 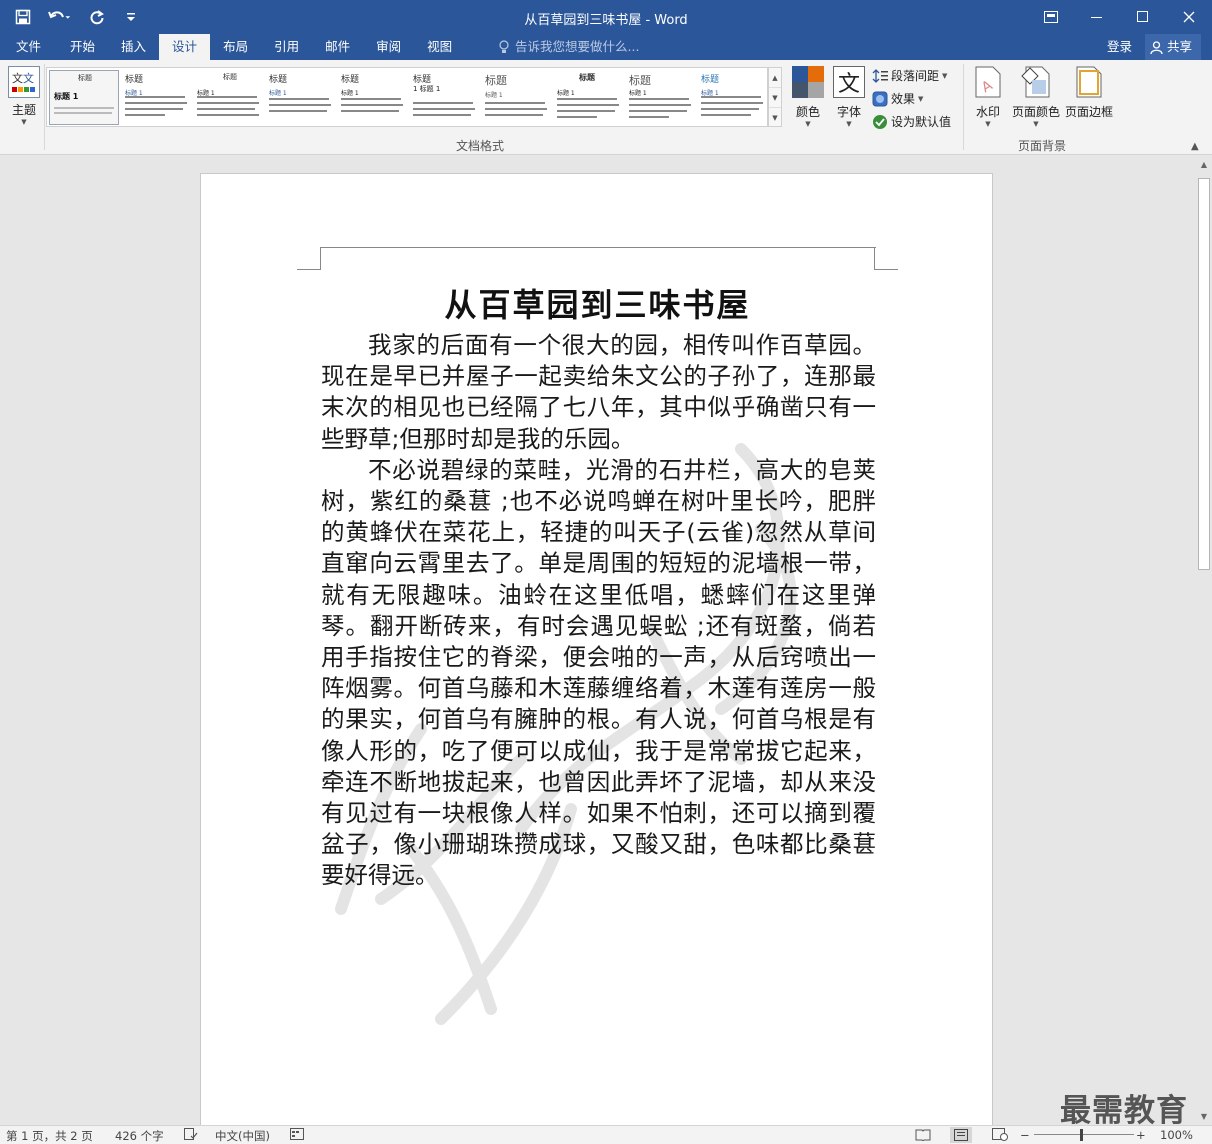 I want to click on tab-home: 开始, so click(x=82, y=47).